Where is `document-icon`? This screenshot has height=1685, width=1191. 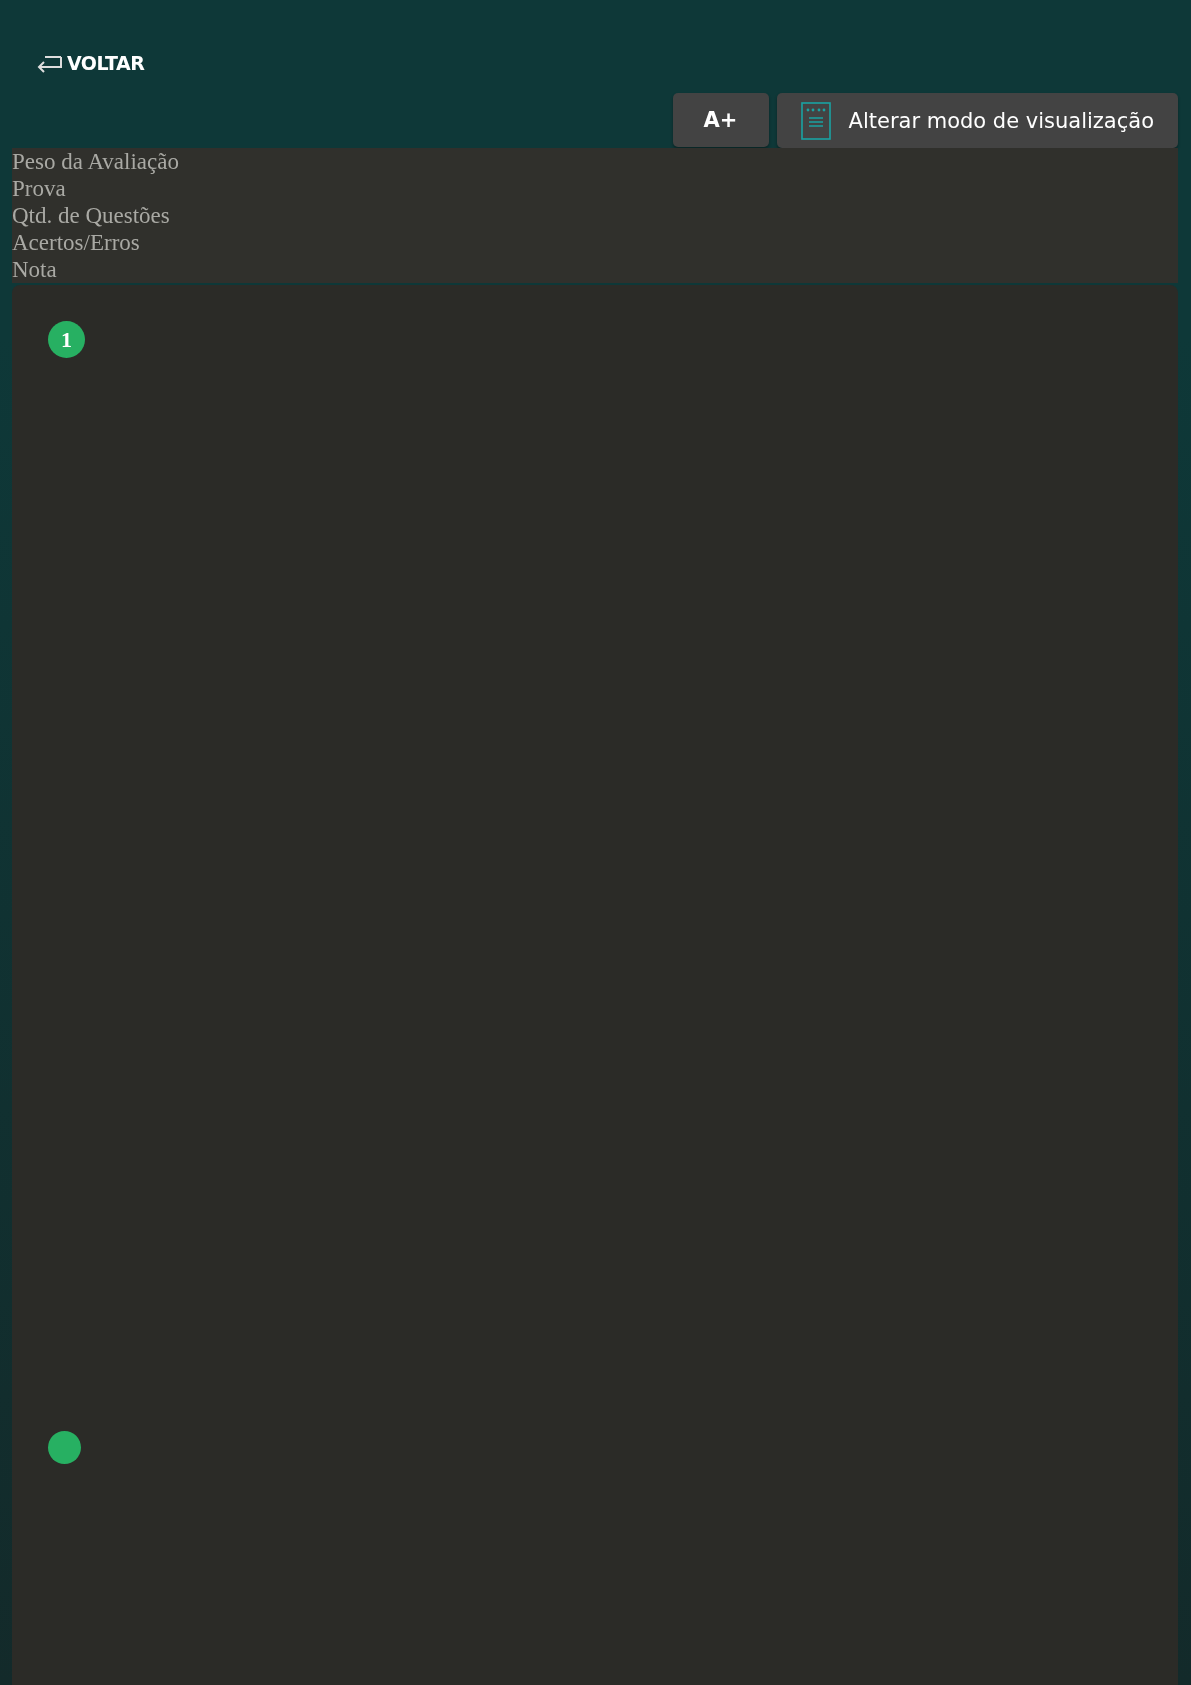 document-icon is located at coordinates (815, 120).